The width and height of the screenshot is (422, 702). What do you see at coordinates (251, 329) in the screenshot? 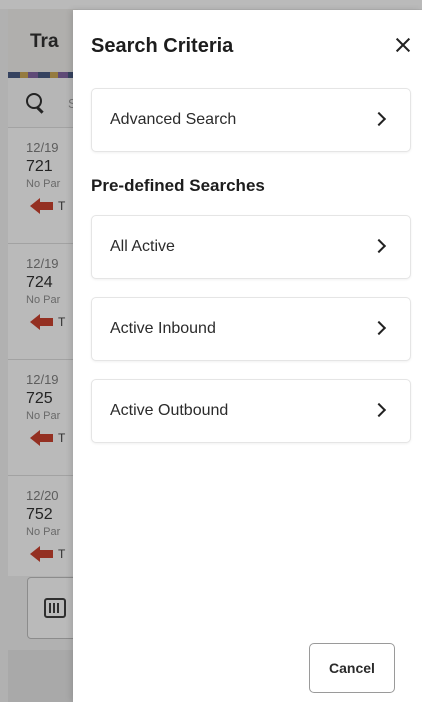
I see `predefined-search-active-inbound: Active Inbound` at bounding box center [251, 329].